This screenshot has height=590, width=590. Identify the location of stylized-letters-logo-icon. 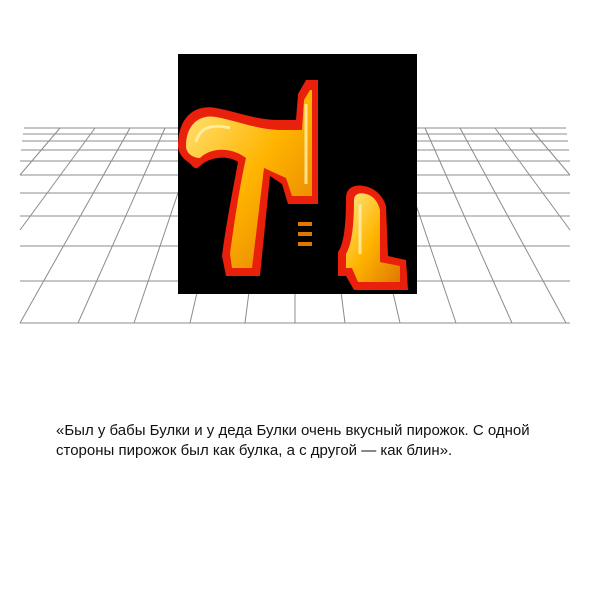
(293, 185).